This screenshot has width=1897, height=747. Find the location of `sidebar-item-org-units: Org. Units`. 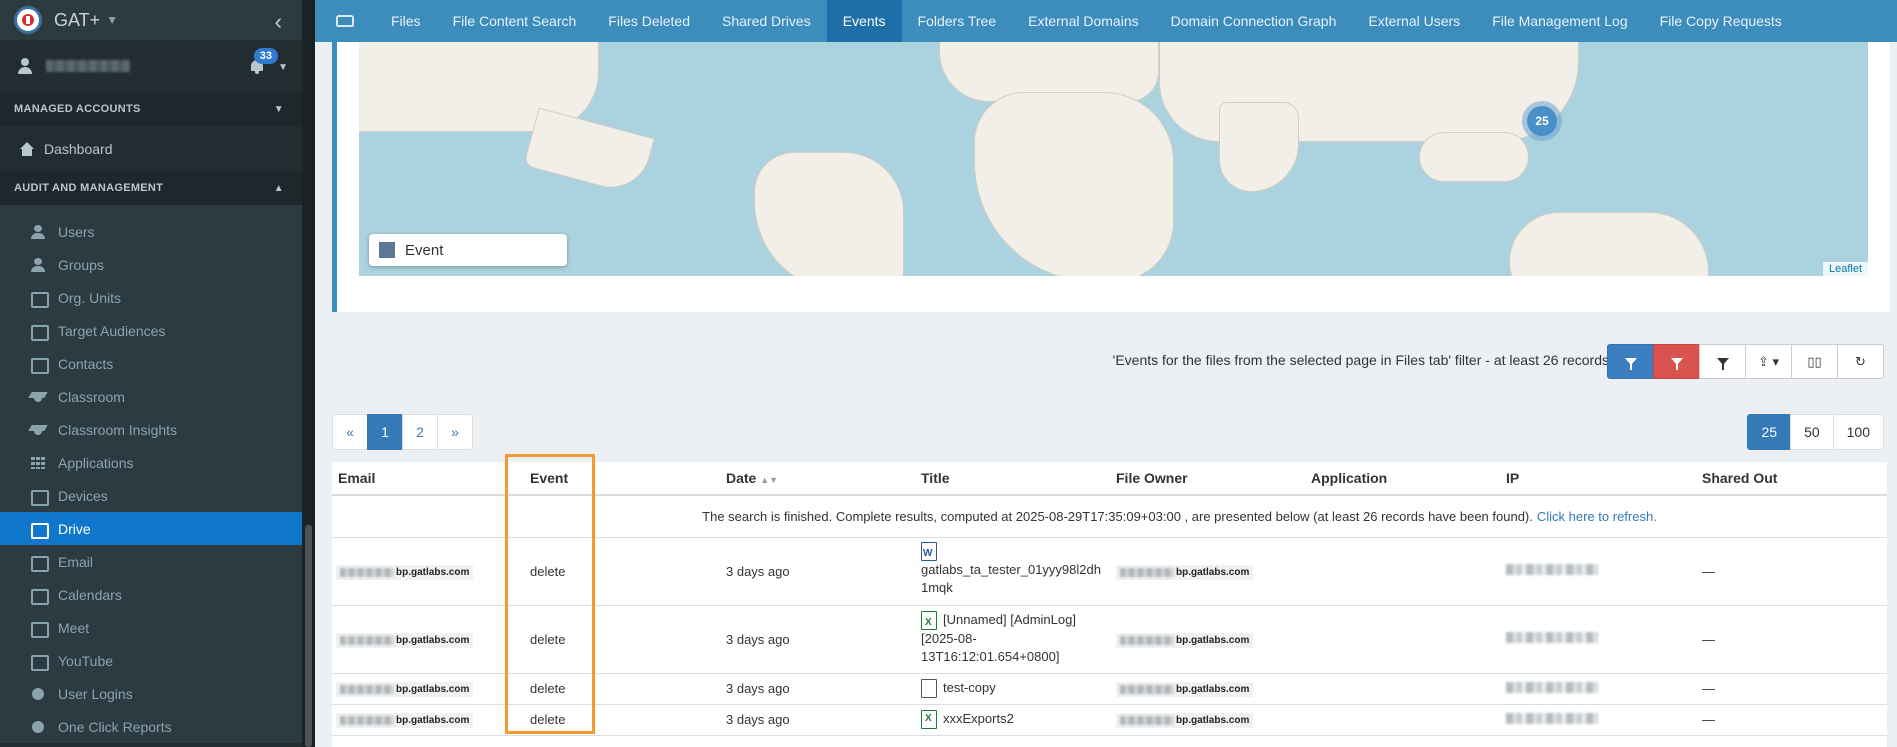

sidebar-item-org-units: Org. Units is located at coordinates (151, 297).